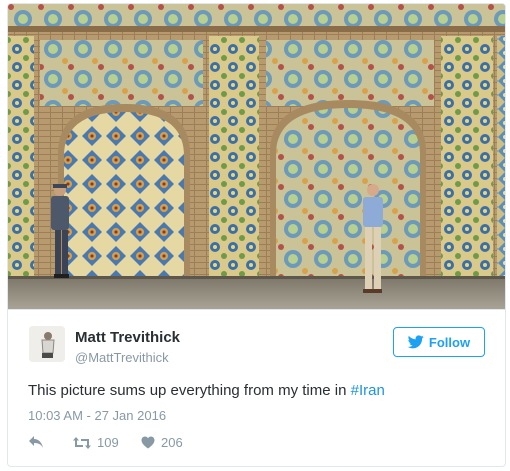 The height and width of the screenshot is (471, 510). What do you see at coordinates (97, 415) in the screenshot?
I see `timestamp: 10:03 AM - 27 Jan 2016` at bounding box center [97, 415].